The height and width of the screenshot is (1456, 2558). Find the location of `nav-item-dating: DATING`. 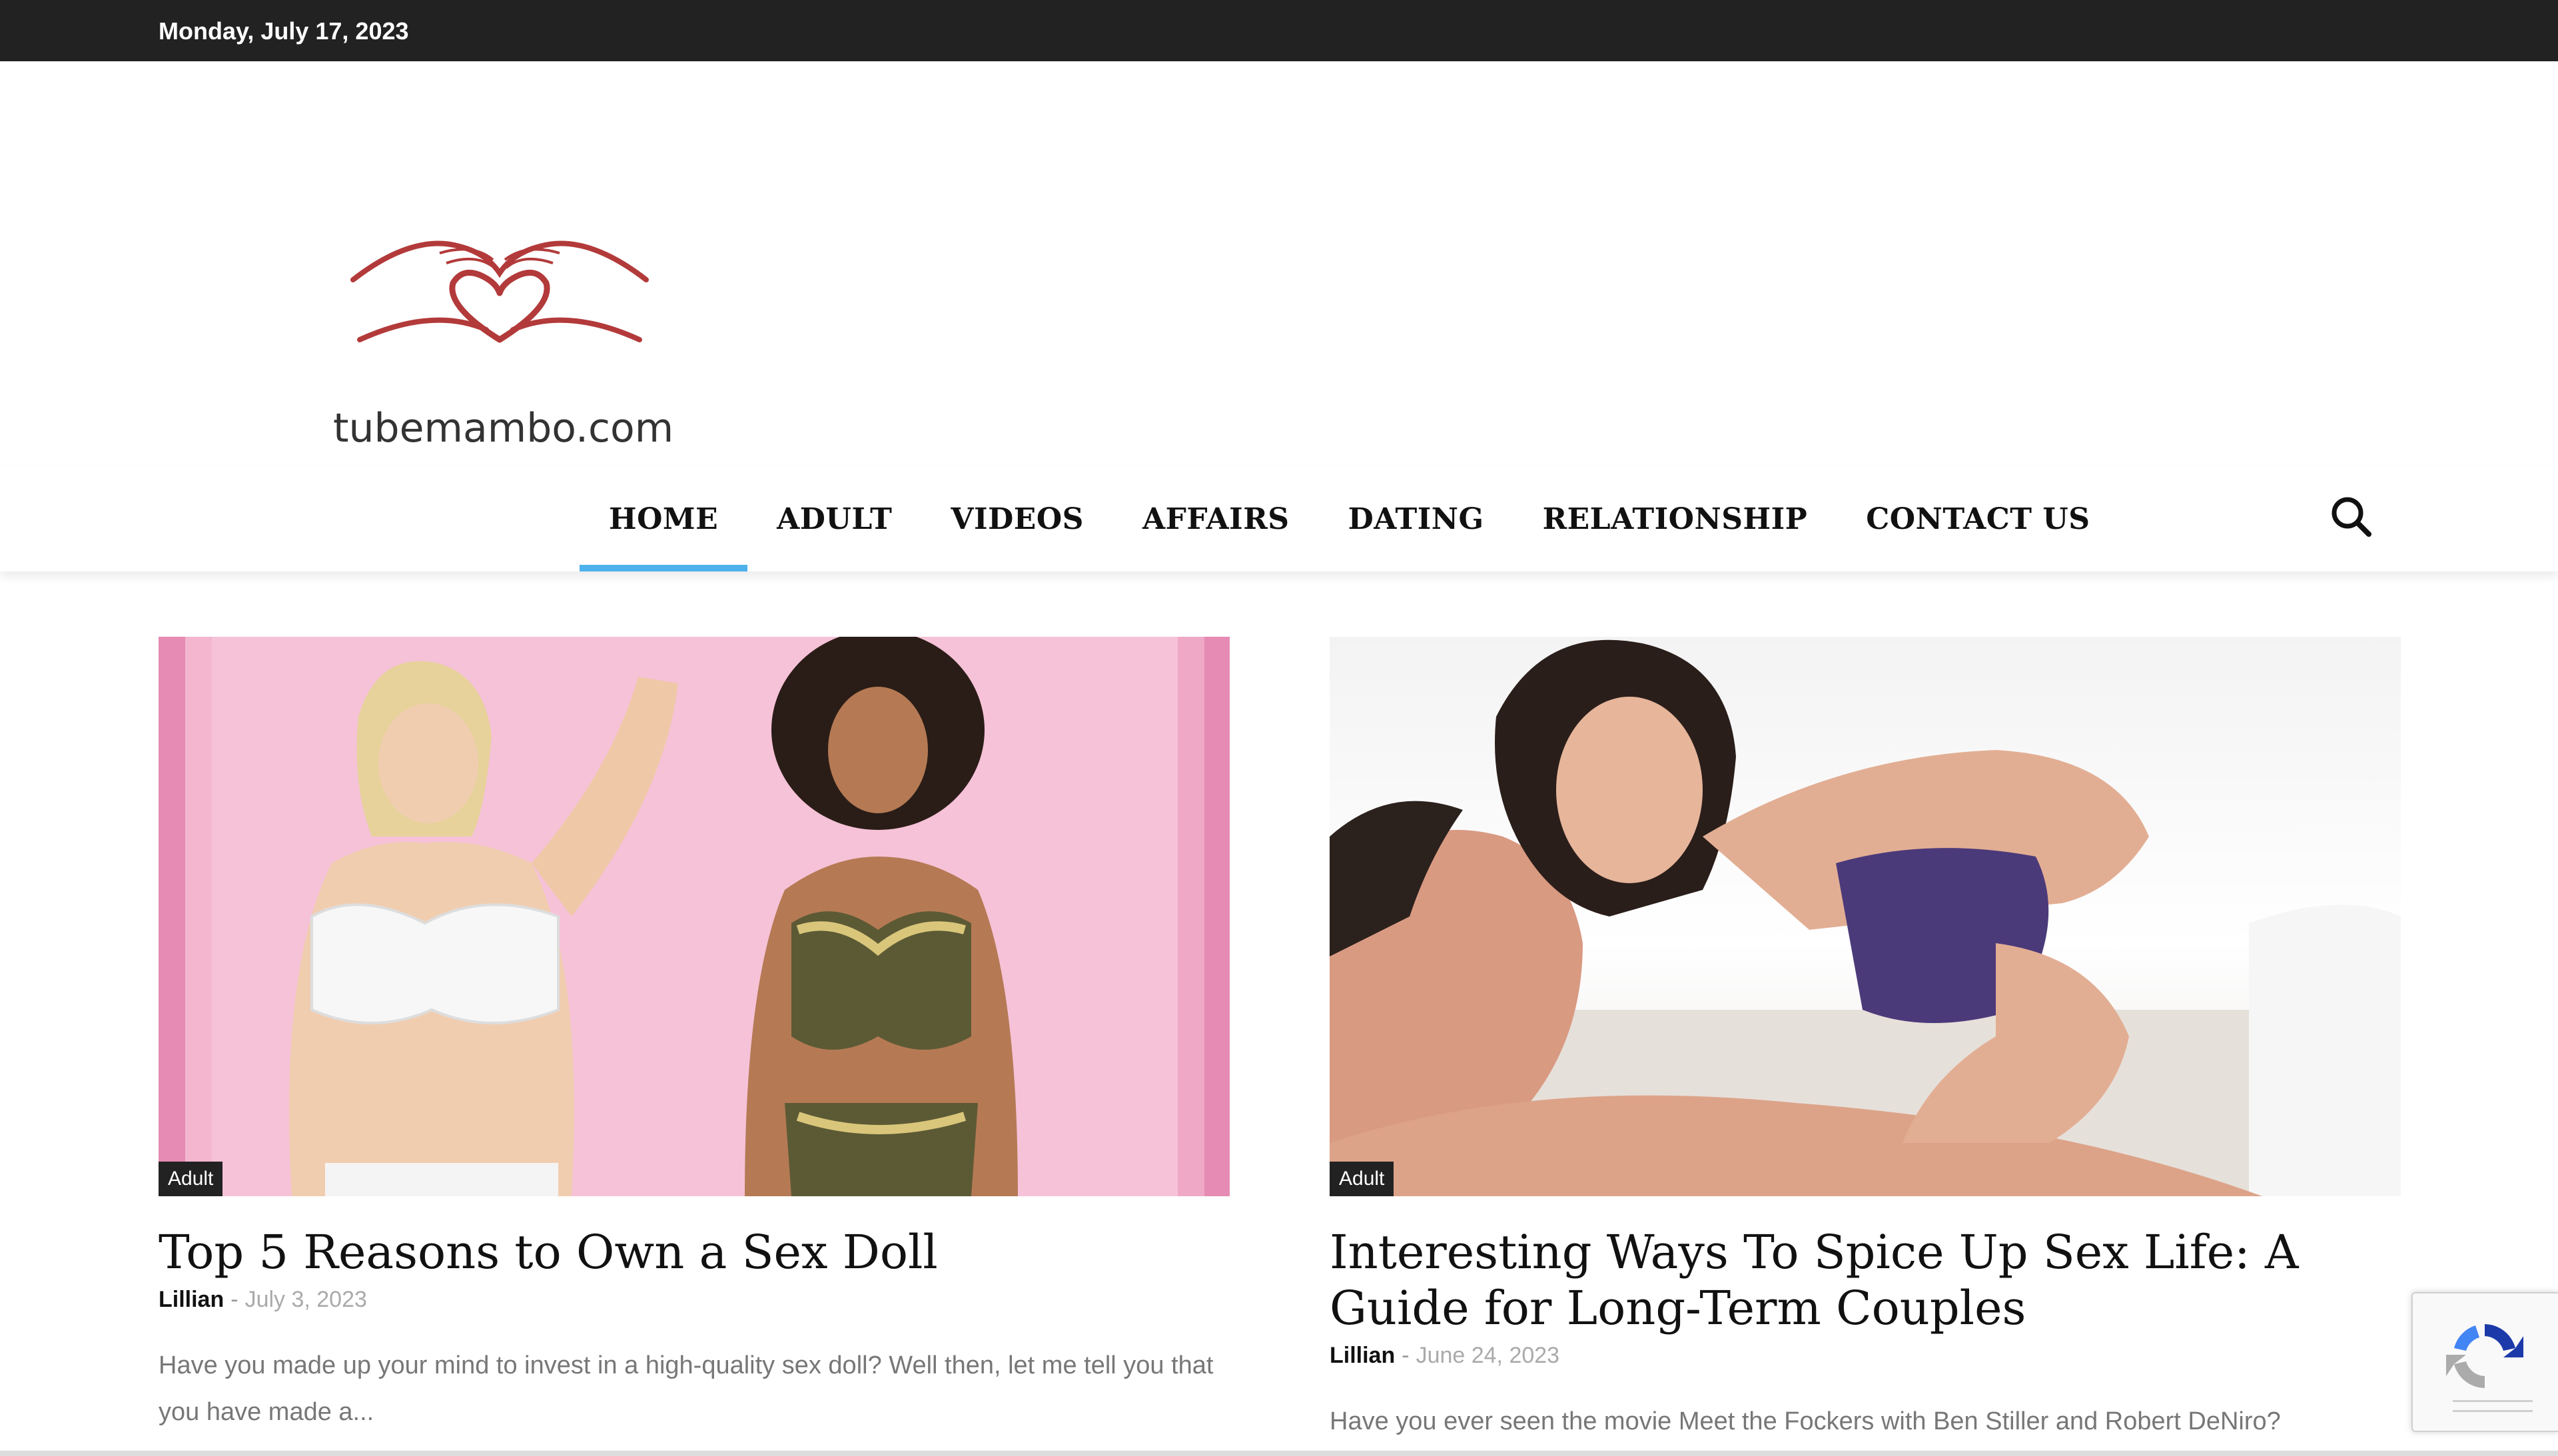

nav-item-dating: DATING is located at coordinates (1416, 518).